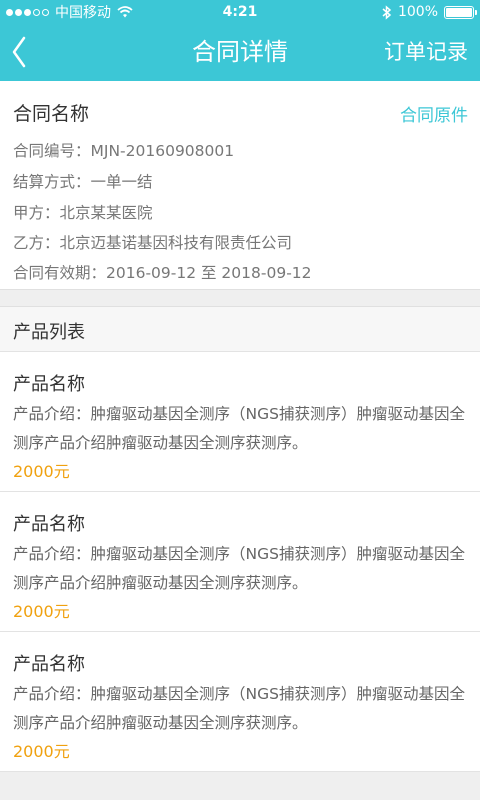 The height and width of the screenshot is (800, 480). What do you see at coordinates (417, 12) in the screenshot?
I see `battery-percent: 100%` at bounding box center [417, 12].